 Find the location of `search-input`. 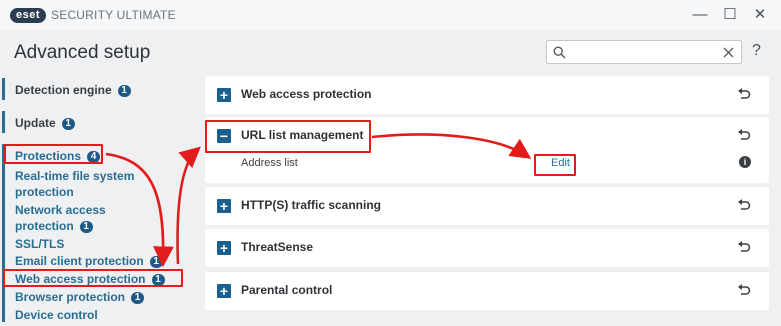

search-input is located at coordinates (645, 52).